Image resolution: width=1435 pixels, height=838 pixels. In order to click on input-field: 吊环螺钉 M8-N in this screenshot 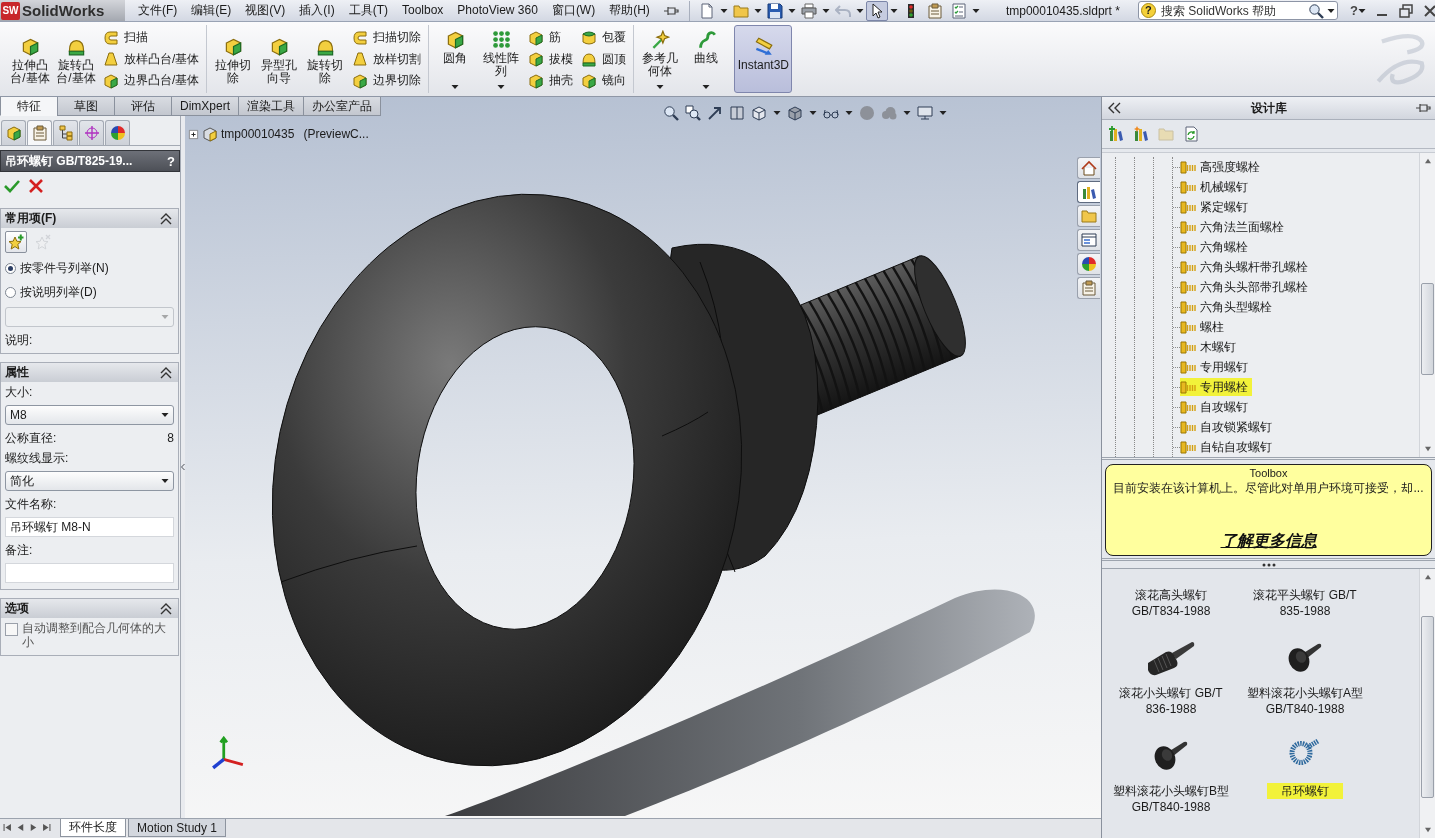, I will do `click(89, 527)`.